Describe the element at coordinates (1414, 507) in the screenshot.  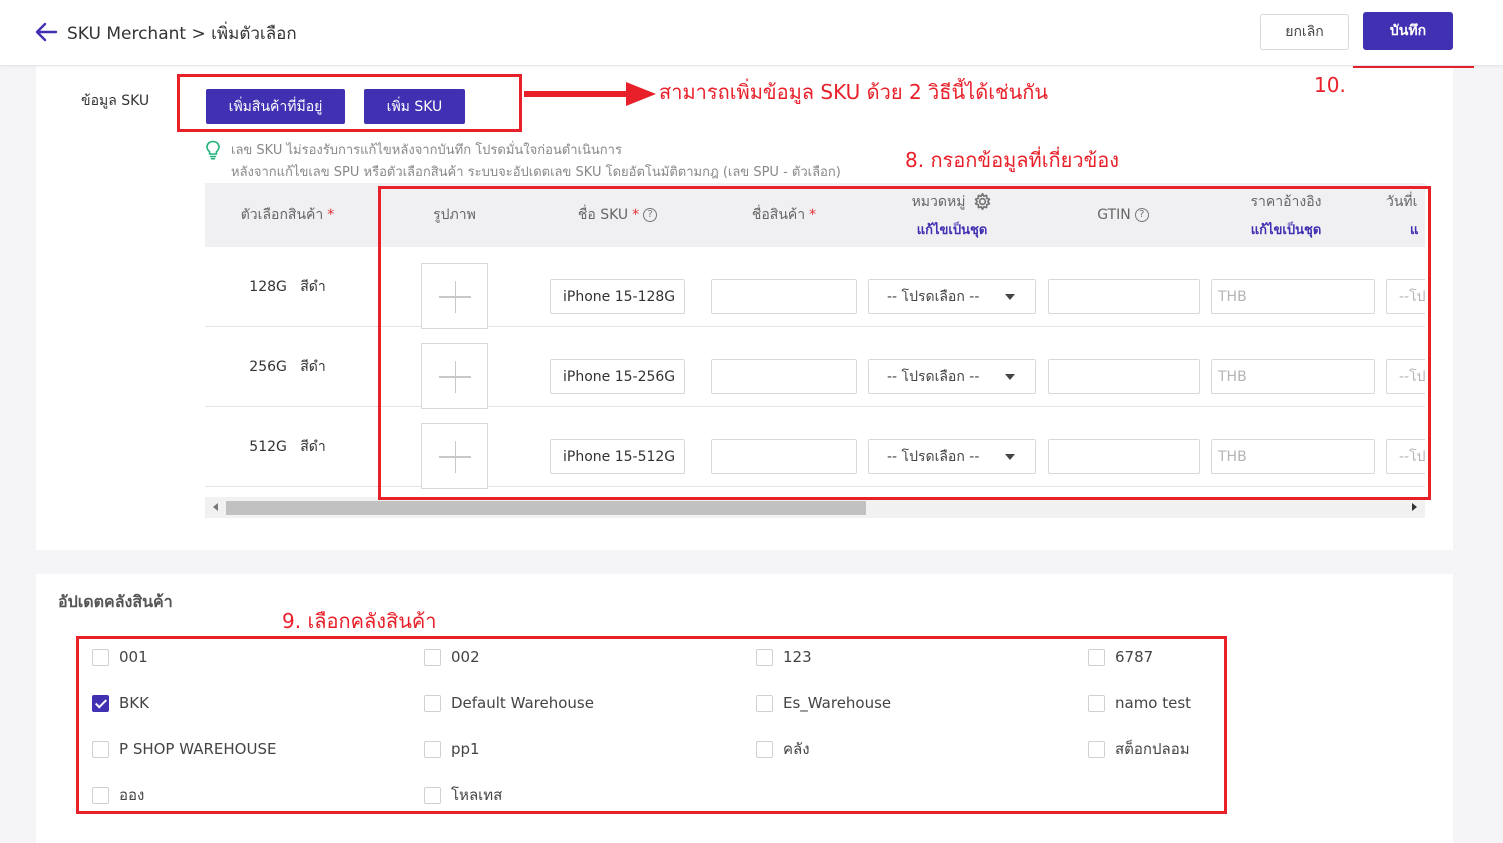
I see `scroll-right-arrow-icon` at that location.